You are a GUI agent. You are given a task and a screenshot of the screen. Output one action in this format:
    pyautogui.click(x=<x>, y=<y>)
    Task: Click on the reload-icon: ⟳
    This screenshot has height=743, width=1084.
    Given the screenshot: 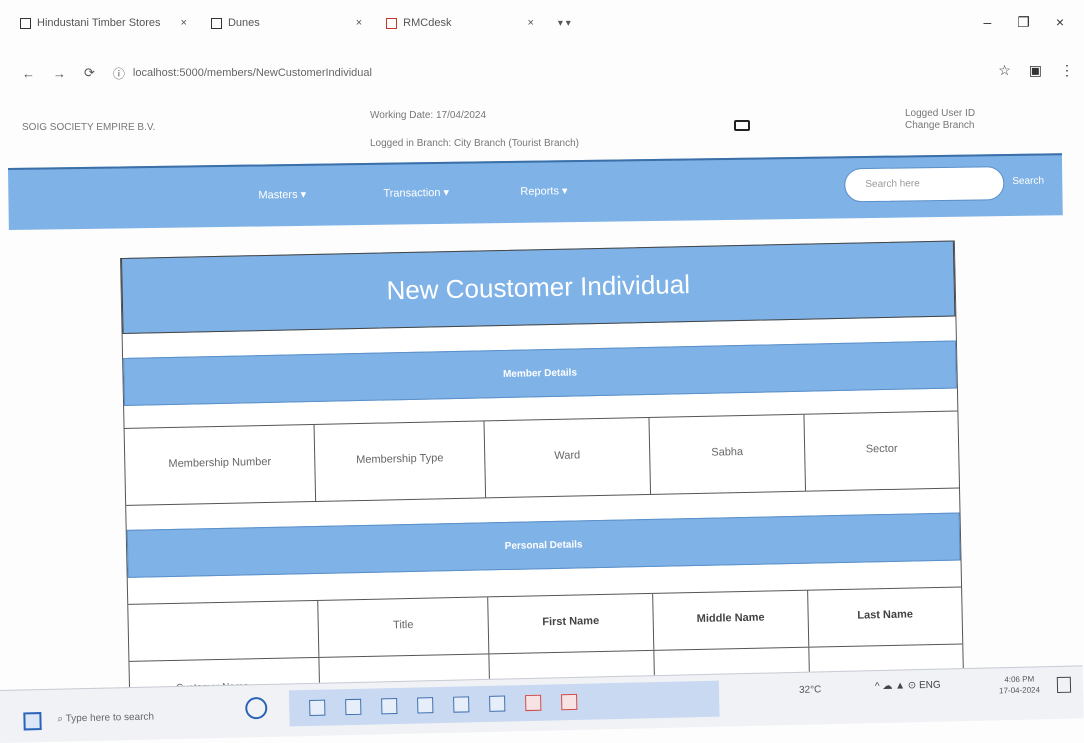 What is the action you would take?
    pyautogui.click(x=89, y=73)
    